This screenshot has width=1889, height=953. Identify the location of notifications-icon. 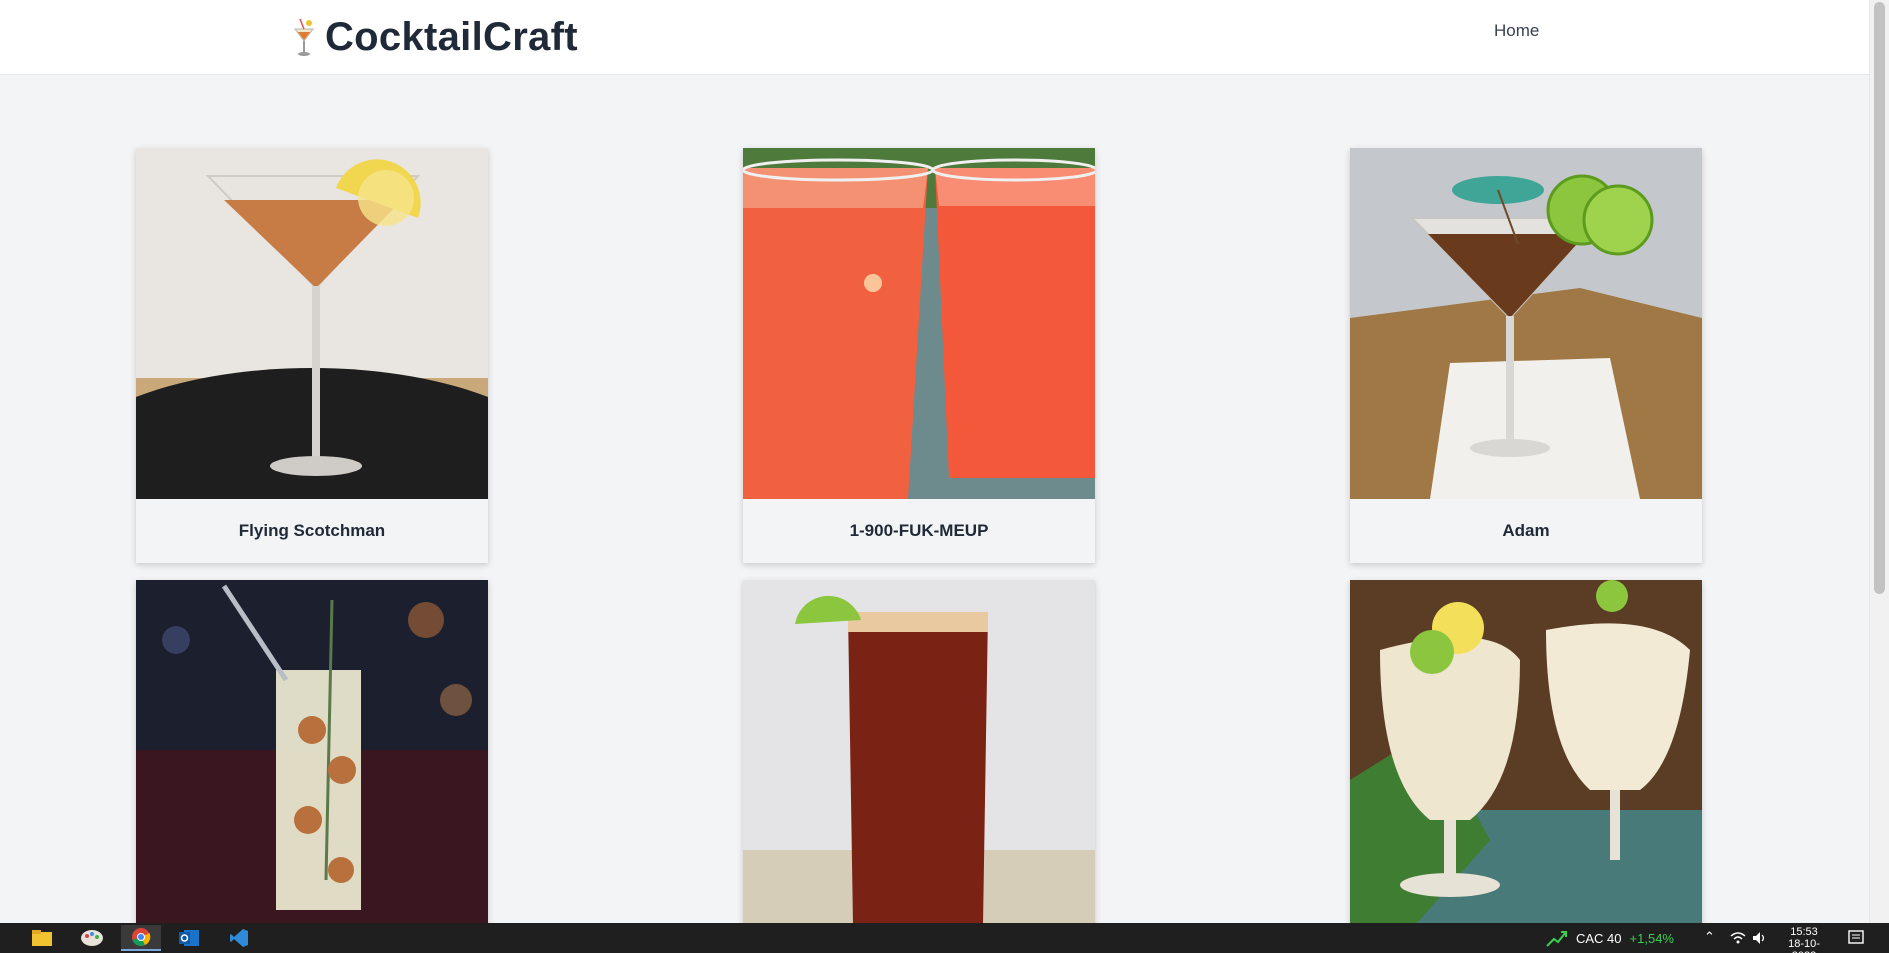
(1856, 938).